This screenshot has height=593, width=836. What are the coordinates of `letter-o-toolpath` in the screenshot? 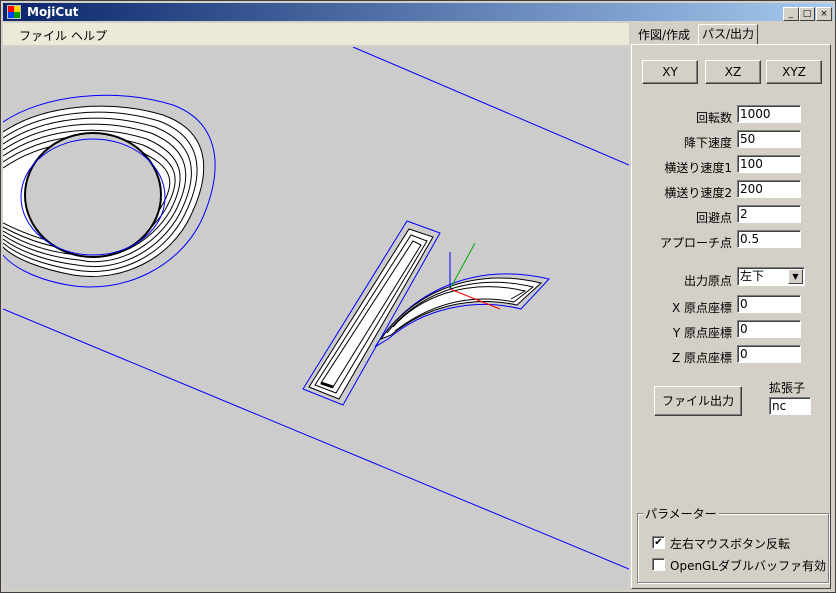 It's located at (109, 191).